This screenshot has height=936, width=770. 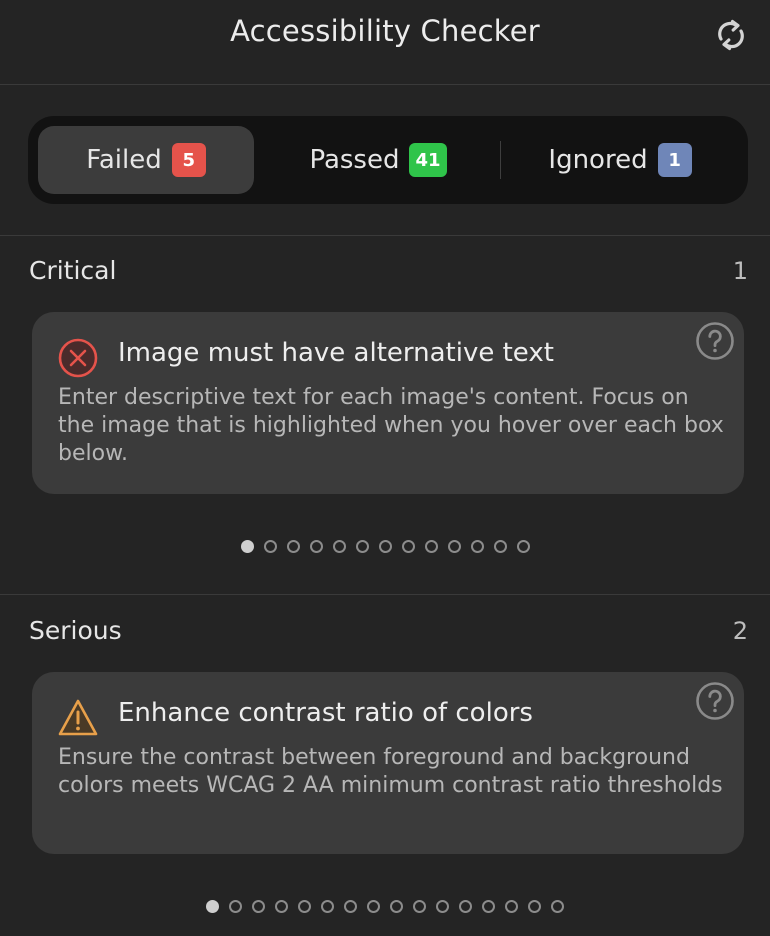 I want to click on refresh-icon, so click(x=731, y=35).